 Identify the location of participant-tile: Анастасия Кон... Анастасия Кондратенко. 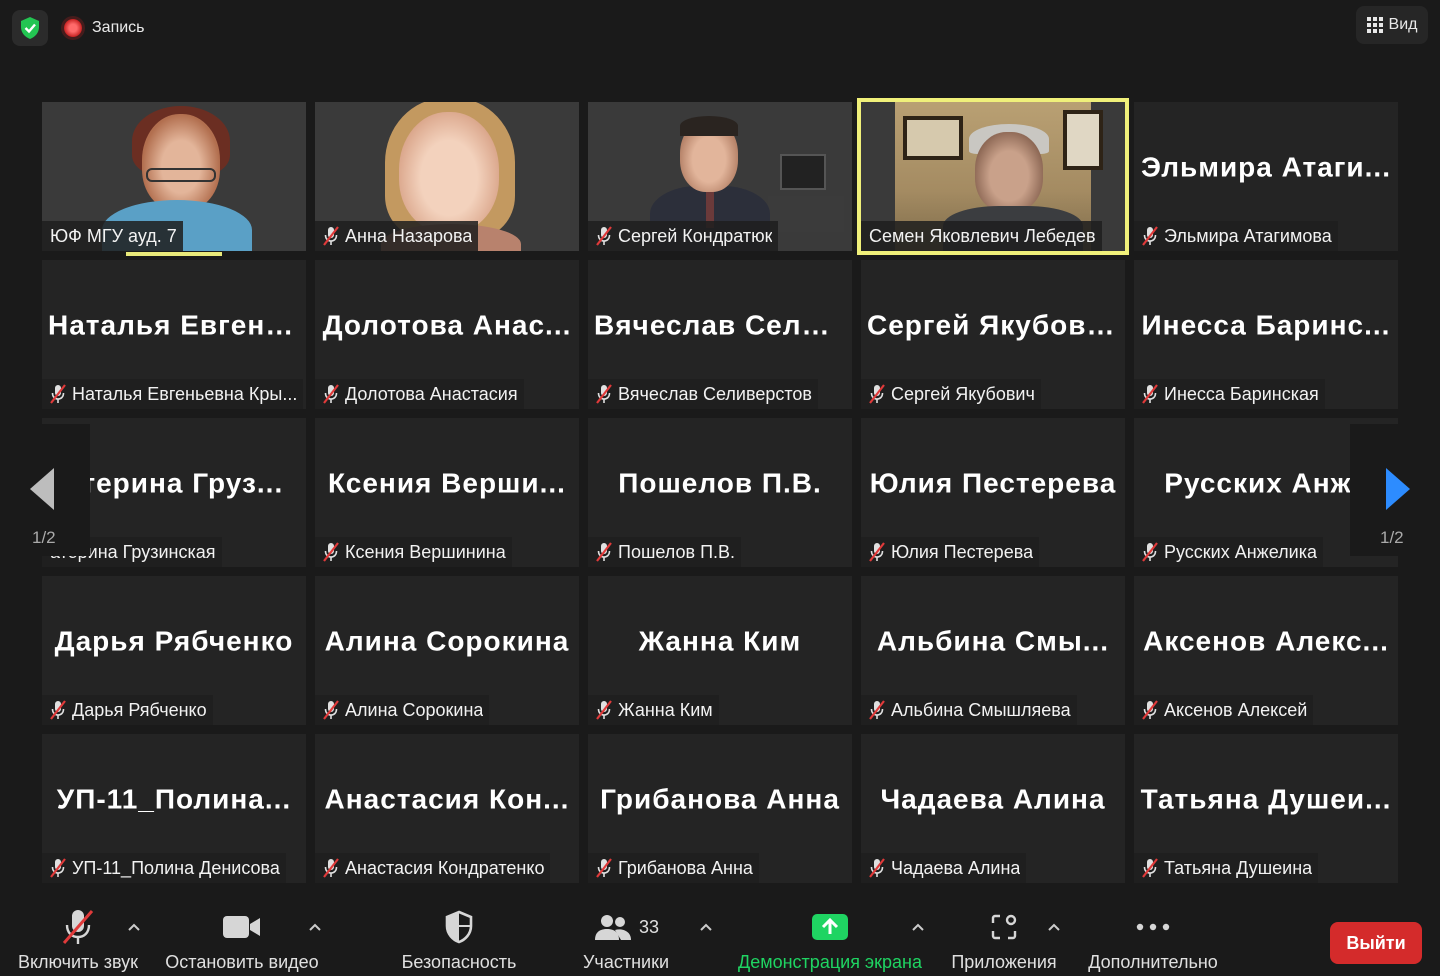
(447, 808).